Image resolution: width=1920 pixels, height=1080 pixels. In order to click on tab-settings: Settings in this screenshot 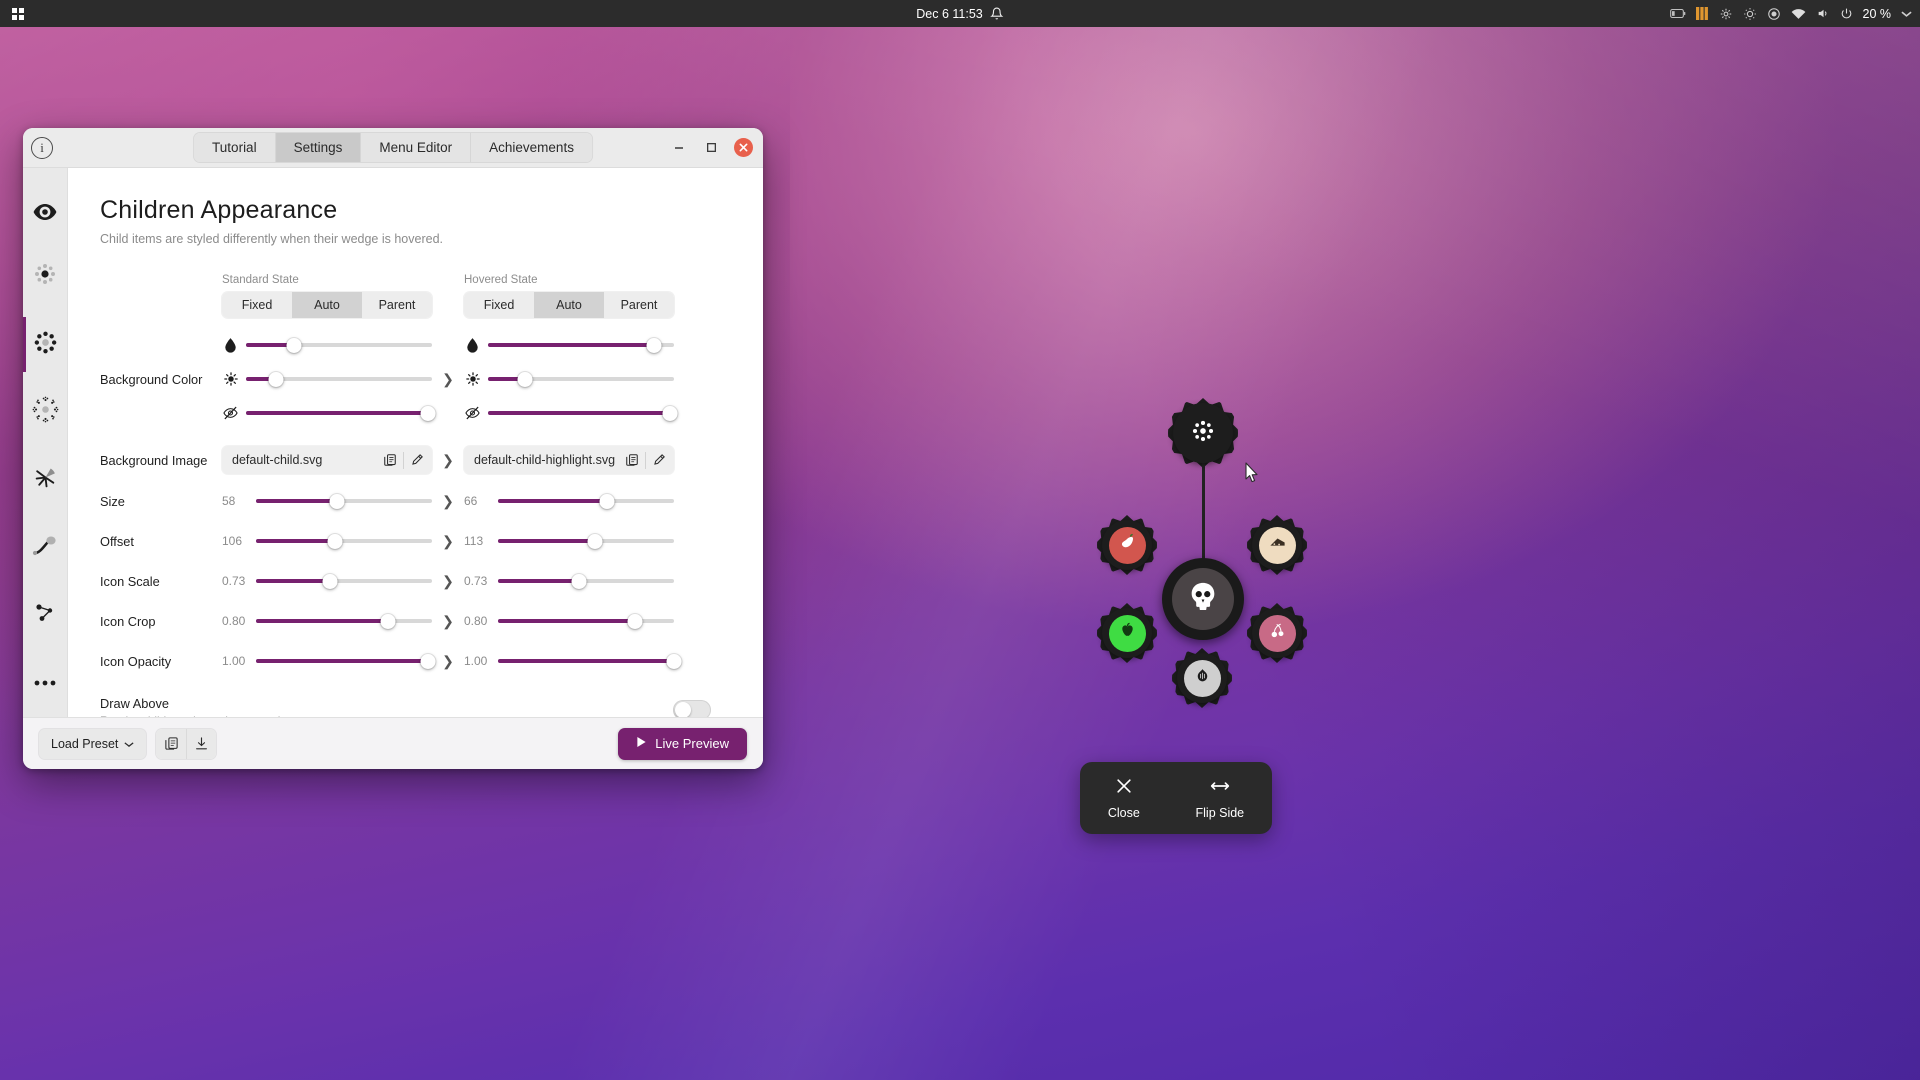, I will do `click(318, 147)`.